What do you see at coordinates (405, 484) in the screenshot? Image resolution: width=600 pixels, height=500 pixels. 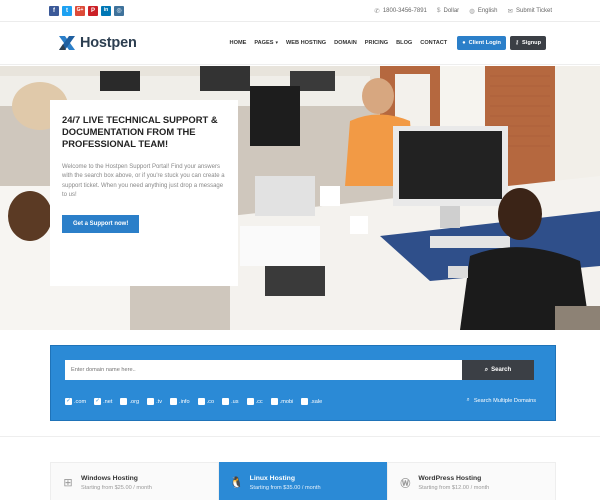 I see `wordpress-icon: Ⓦ` at bounding box center [405, 484].